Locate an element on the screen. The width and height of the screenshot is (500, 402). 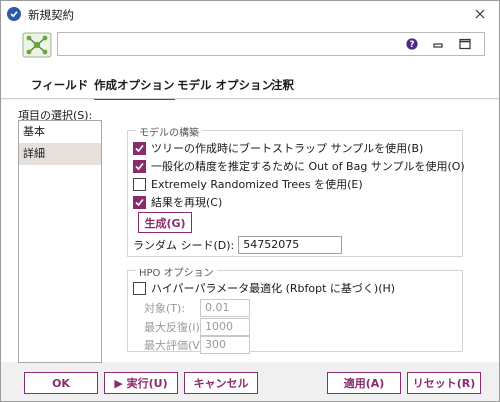
hpo-title: HPO オプション is located at coordinates (176, 271).